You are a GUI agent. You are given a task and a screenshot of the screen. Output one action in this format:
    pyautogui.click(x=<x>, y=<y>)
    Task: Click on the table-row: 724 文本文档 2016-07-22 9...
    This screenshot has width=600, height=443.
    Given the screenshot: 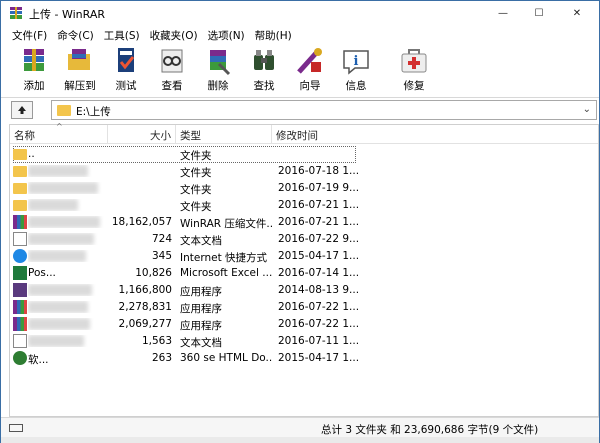 What is the action you would take?
    pyautogui.click(x=304, y=239)
    